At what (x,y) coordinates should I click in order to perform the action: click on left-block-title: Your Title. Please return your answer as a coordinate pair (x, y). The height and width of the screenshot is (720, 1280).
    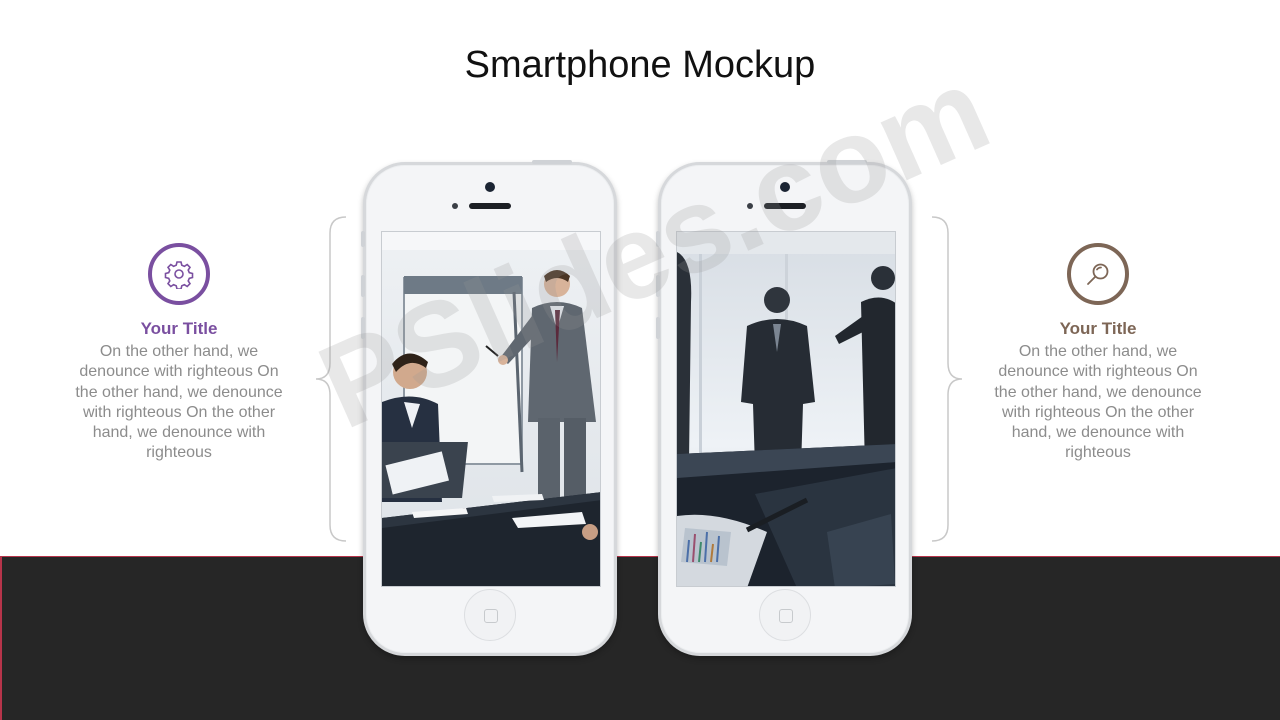
    Looking at the image, I should click on (179, 328).